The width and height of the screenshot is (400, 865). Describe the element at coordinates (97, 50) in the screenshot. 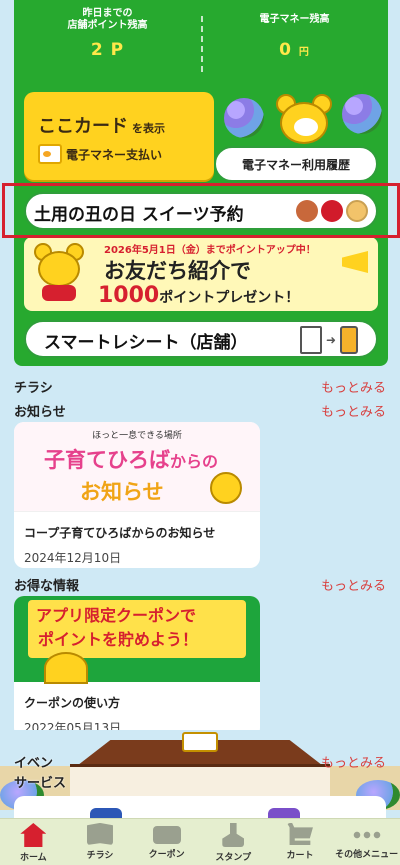

I see `store-points-number: 2` at that location.